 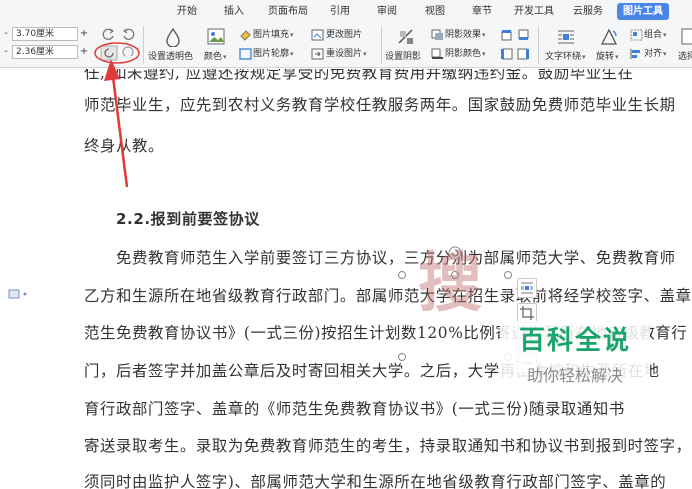 I want to click on image-outline-button: 图片轮廓▾, so click(x=273, y=54).